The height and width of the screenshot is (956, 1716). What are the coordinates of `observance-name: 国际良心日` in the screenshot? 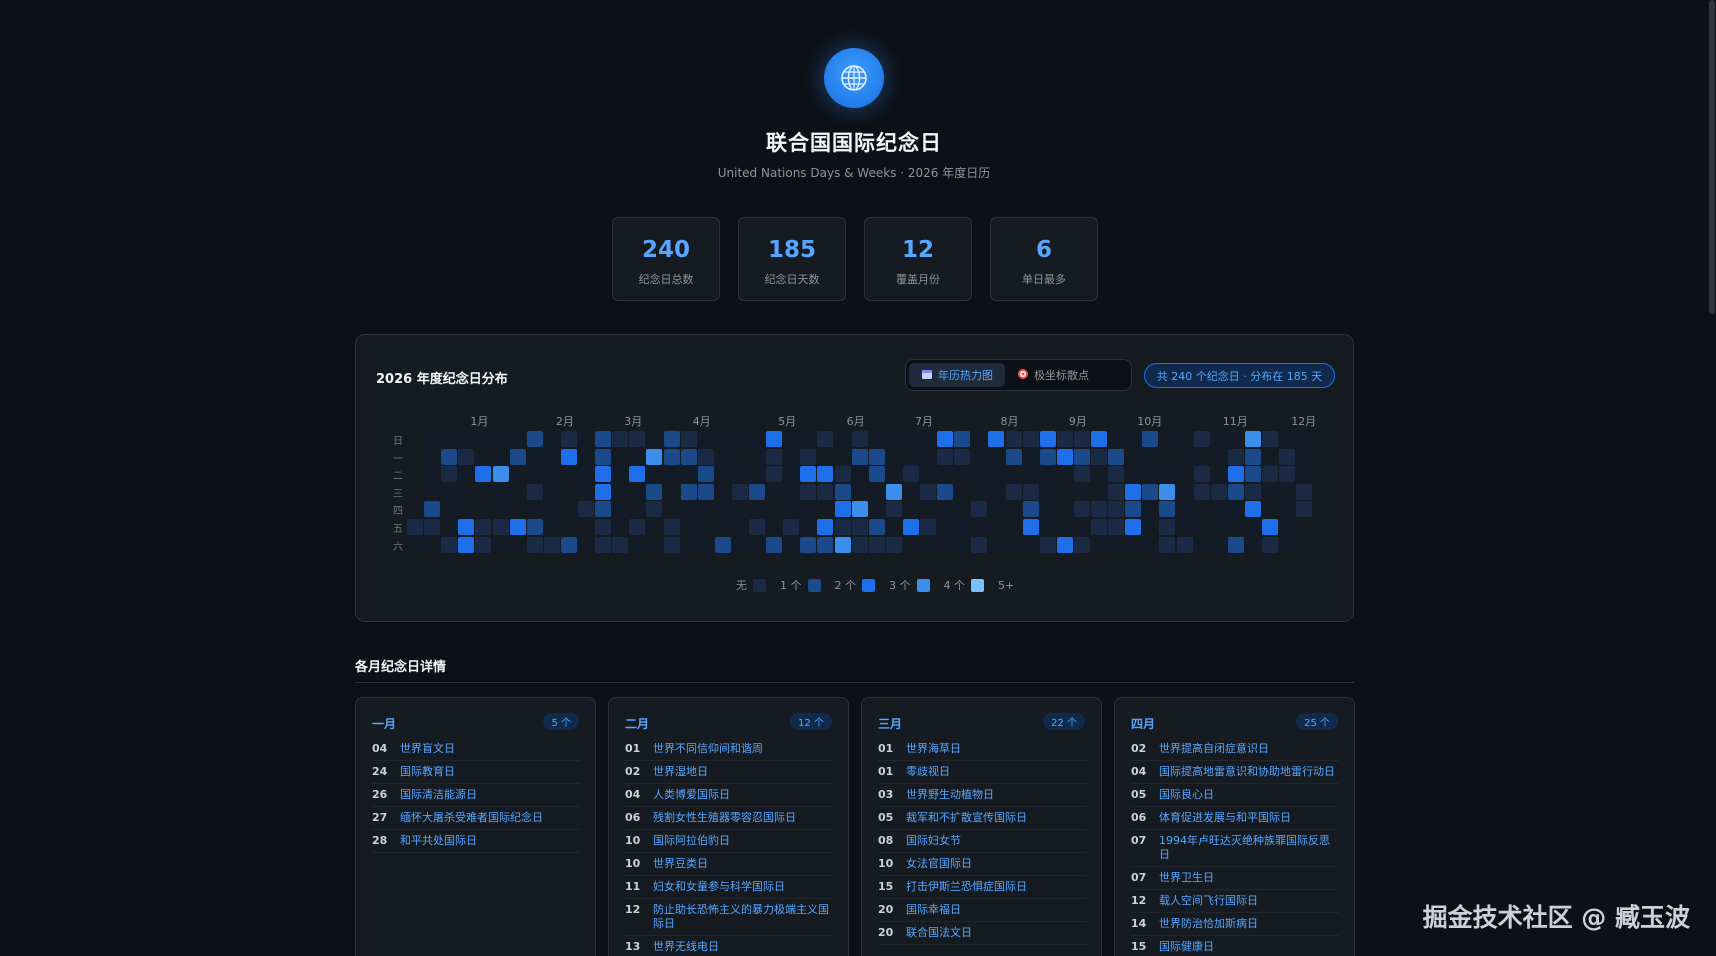 It's located at (1186, 795).